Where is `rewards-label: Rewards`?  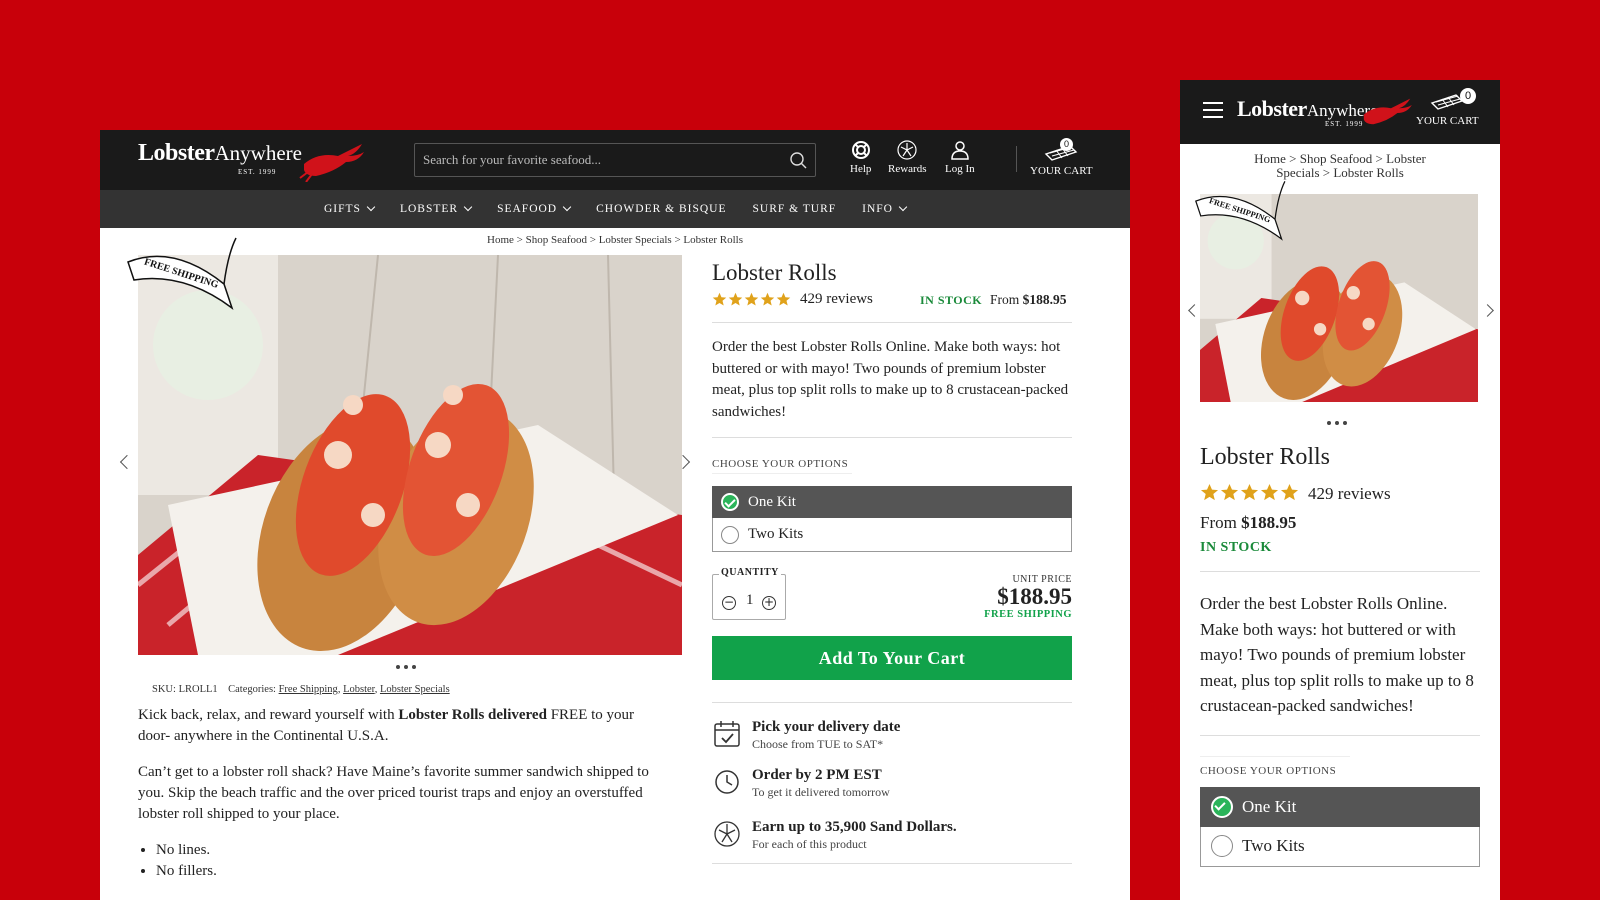 rewards-label: Rewards is located at coordinates (907, 169).